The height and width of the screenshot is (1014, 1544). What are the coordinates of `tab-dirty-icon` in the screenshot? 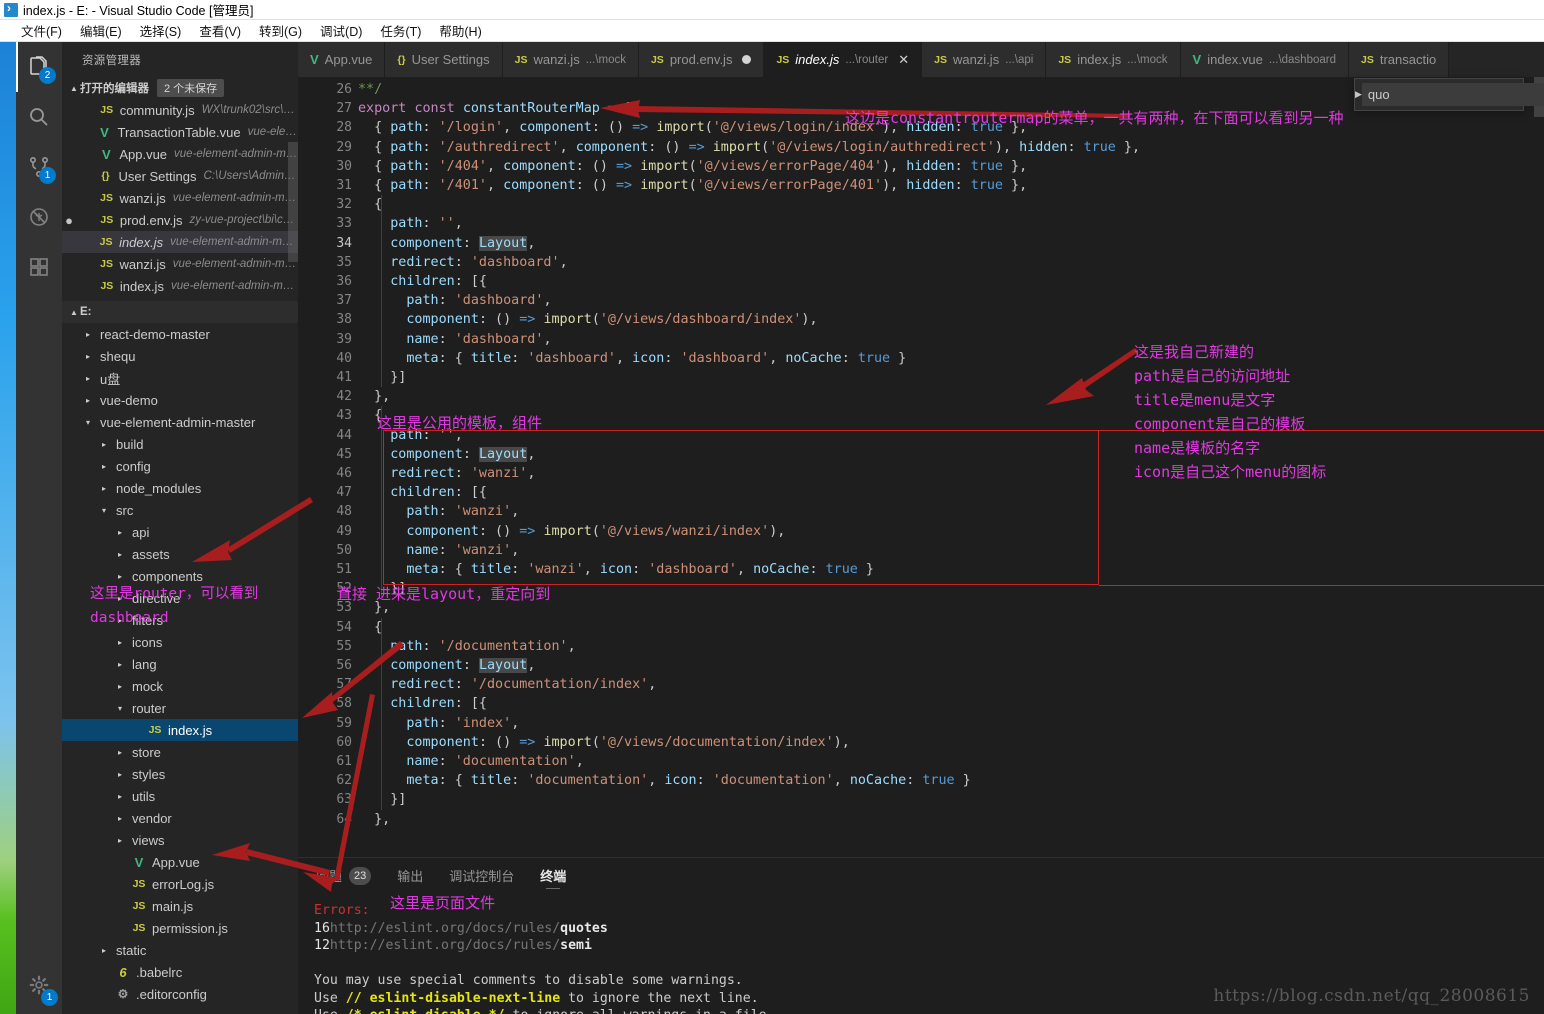 It's located at (747, 59).